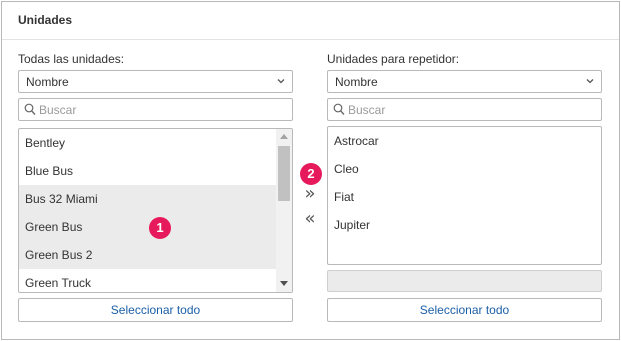 Image resolution: width=621 pixels, height=341 pixels. I want to click on list-item: Bentley, so click(147, 143).